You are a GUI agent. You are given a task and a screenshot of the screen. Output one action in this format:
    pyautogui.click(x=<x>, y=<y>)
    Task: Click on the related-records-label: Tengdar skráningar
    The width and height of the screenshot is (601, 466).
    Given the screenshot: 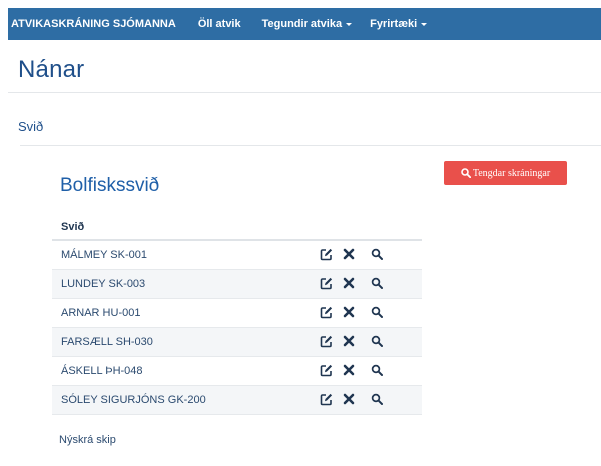 What is the action you would take?
    pyautogui.click(x=511, y=173)
    